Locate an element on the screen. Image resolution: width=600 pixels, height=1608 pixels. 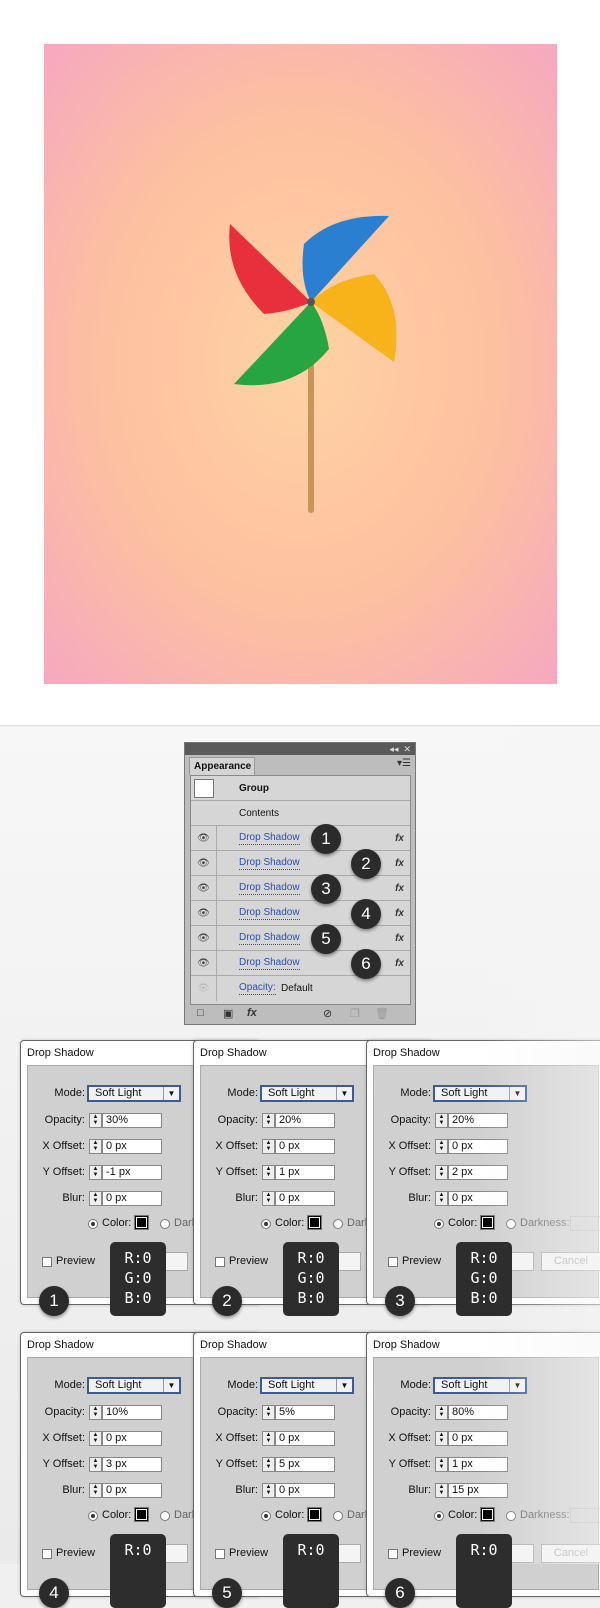
blur-input: 15 px is located at coordinates (478, 1490).